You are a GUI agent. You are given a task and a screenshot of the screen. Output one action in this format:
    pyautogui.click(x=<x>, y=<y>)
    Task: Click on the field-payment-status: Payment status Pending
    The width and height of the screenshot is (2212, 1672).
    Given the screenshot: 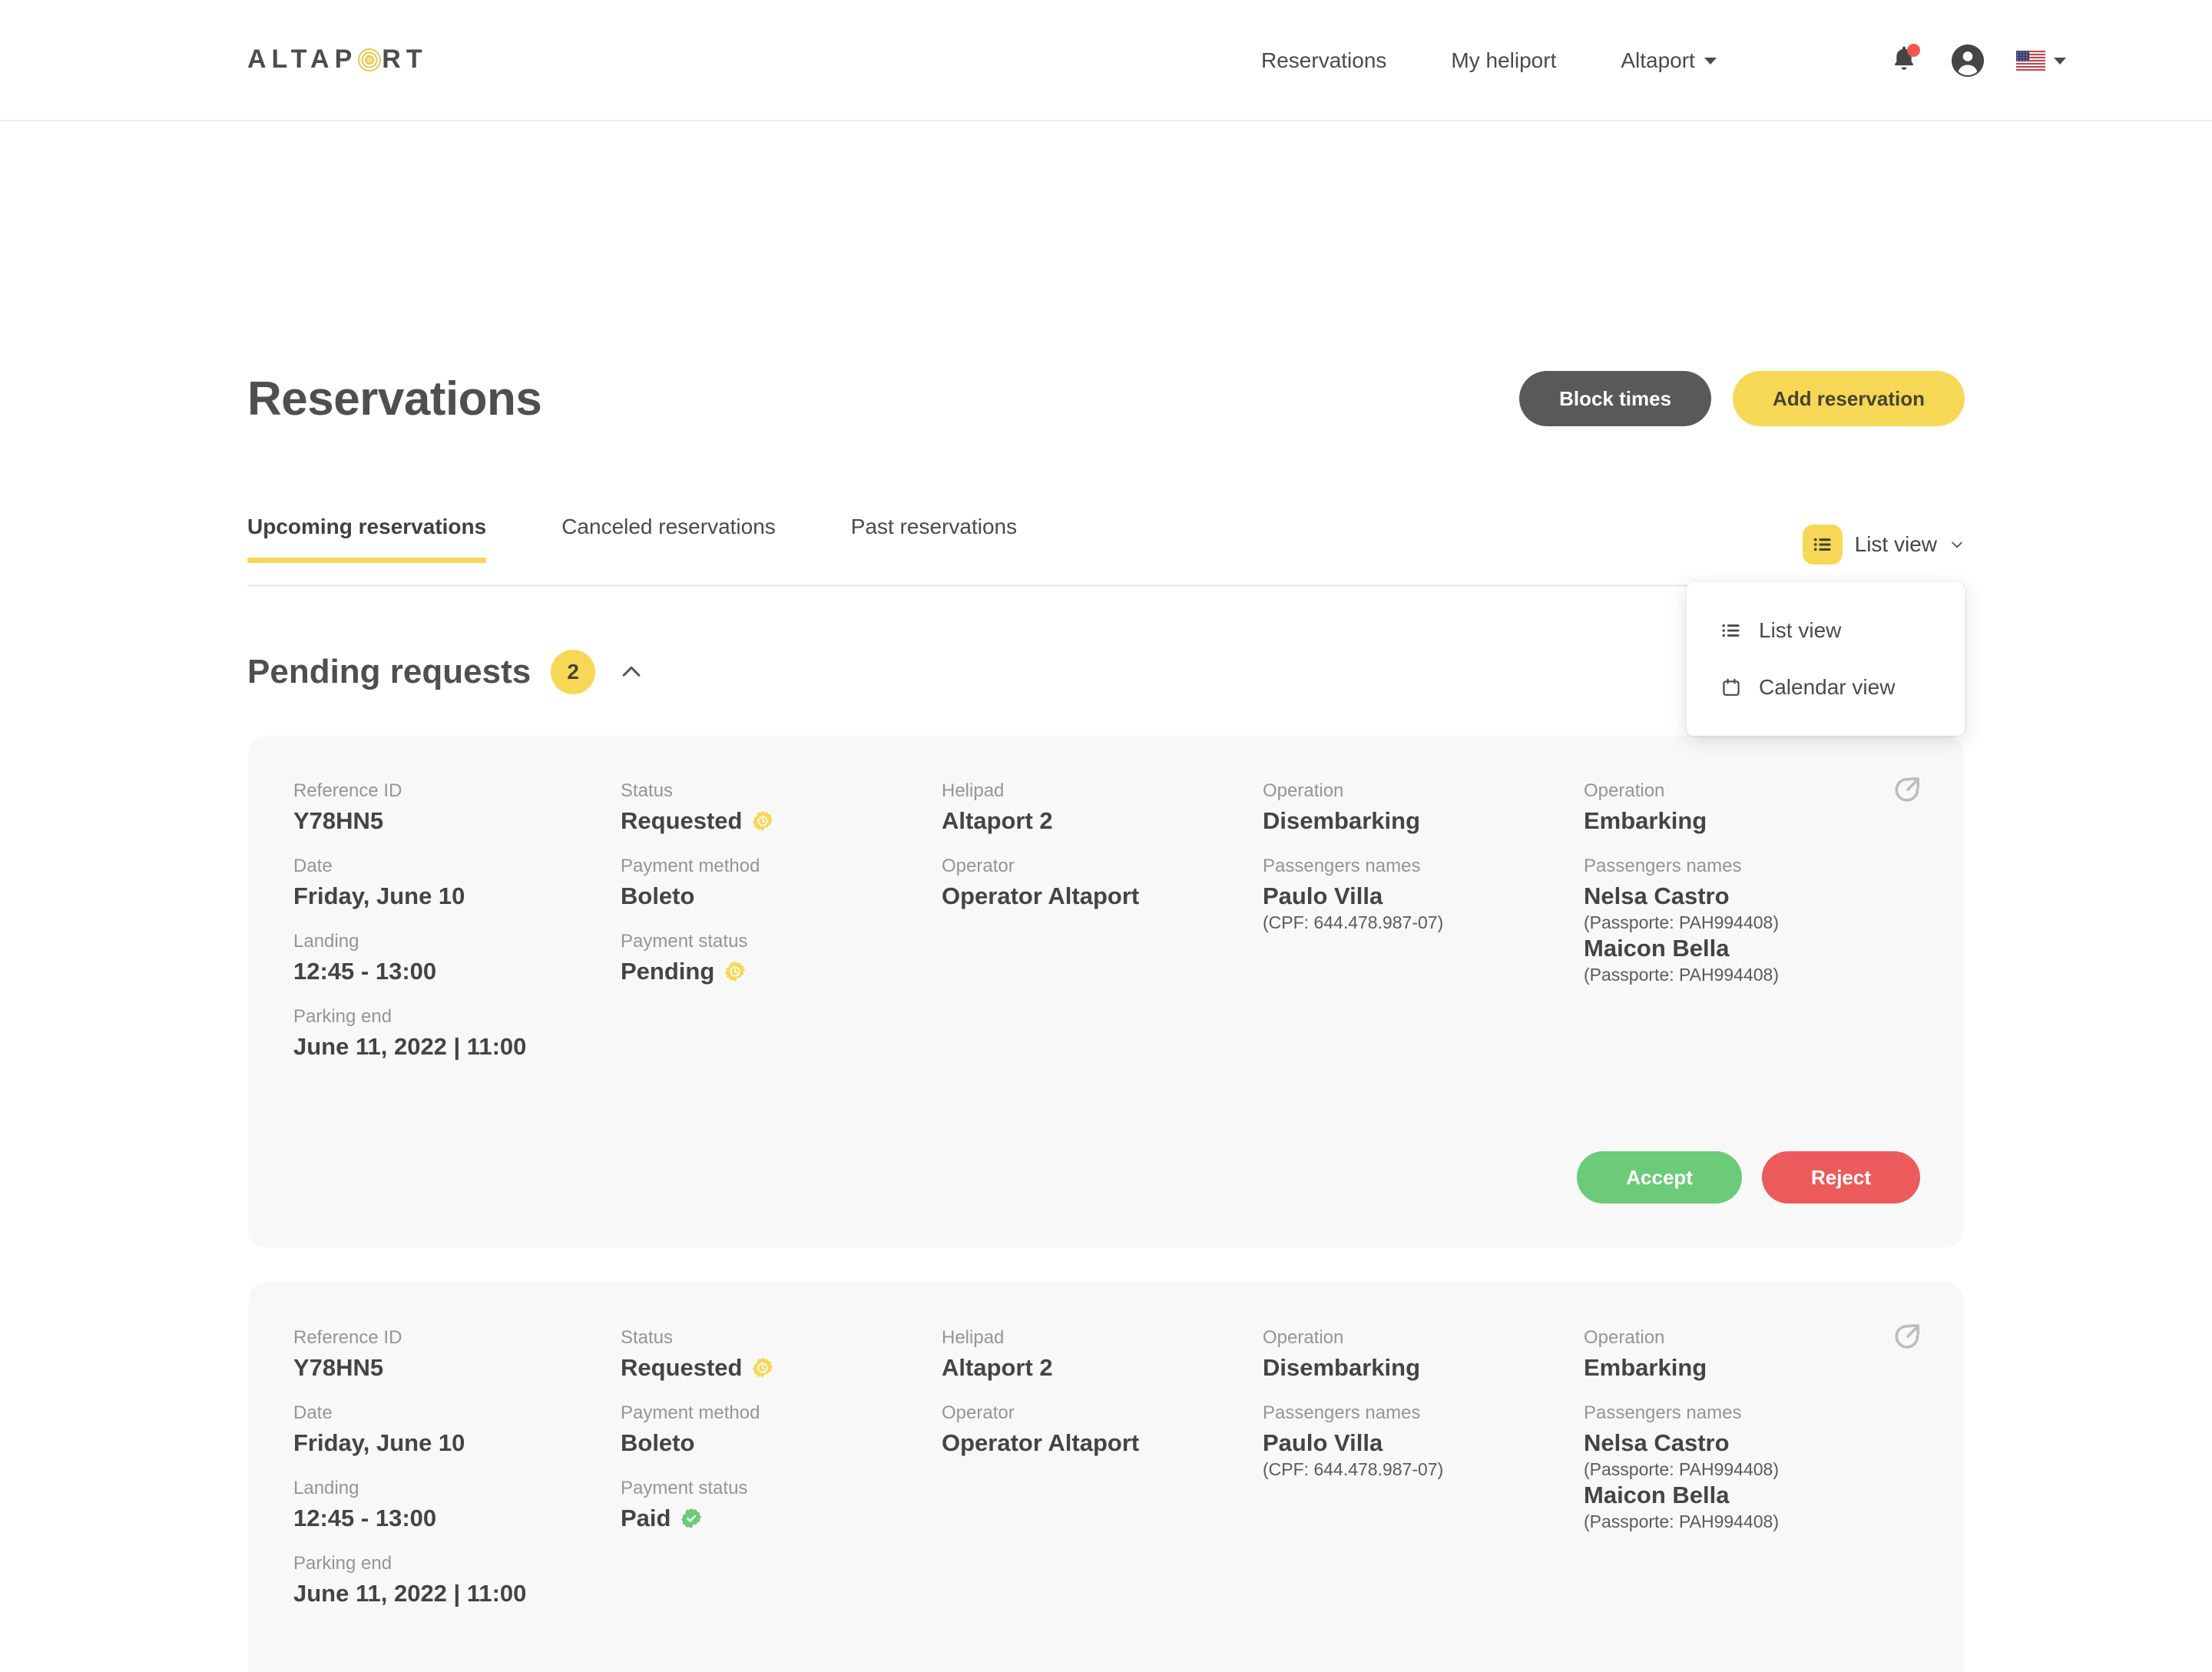 What is the action you would take?
    pyautogui.click(x=781, y=958)
    